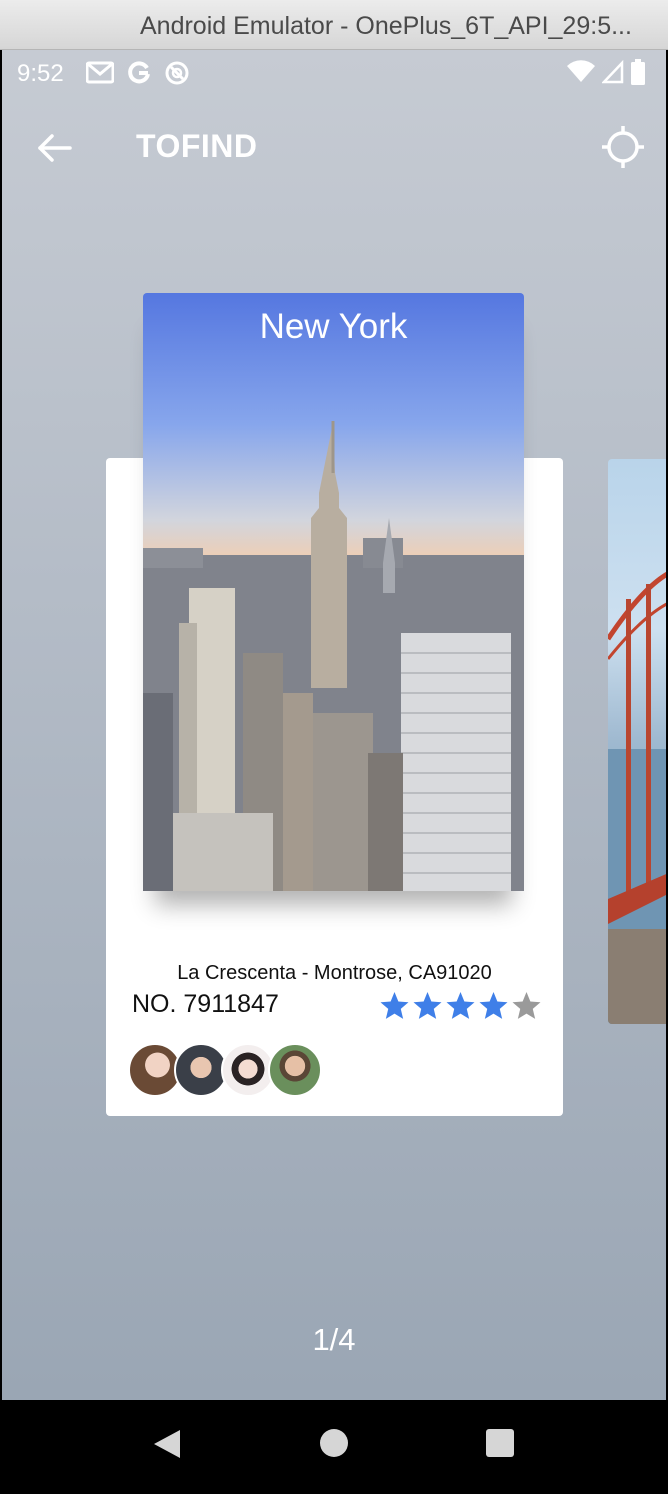 The image size is (668, 1494). What do you see at coordinates (205, 1004) in the screenshot?
I see `card-number: NO. 7911847` at bounding box center [205, 1004].